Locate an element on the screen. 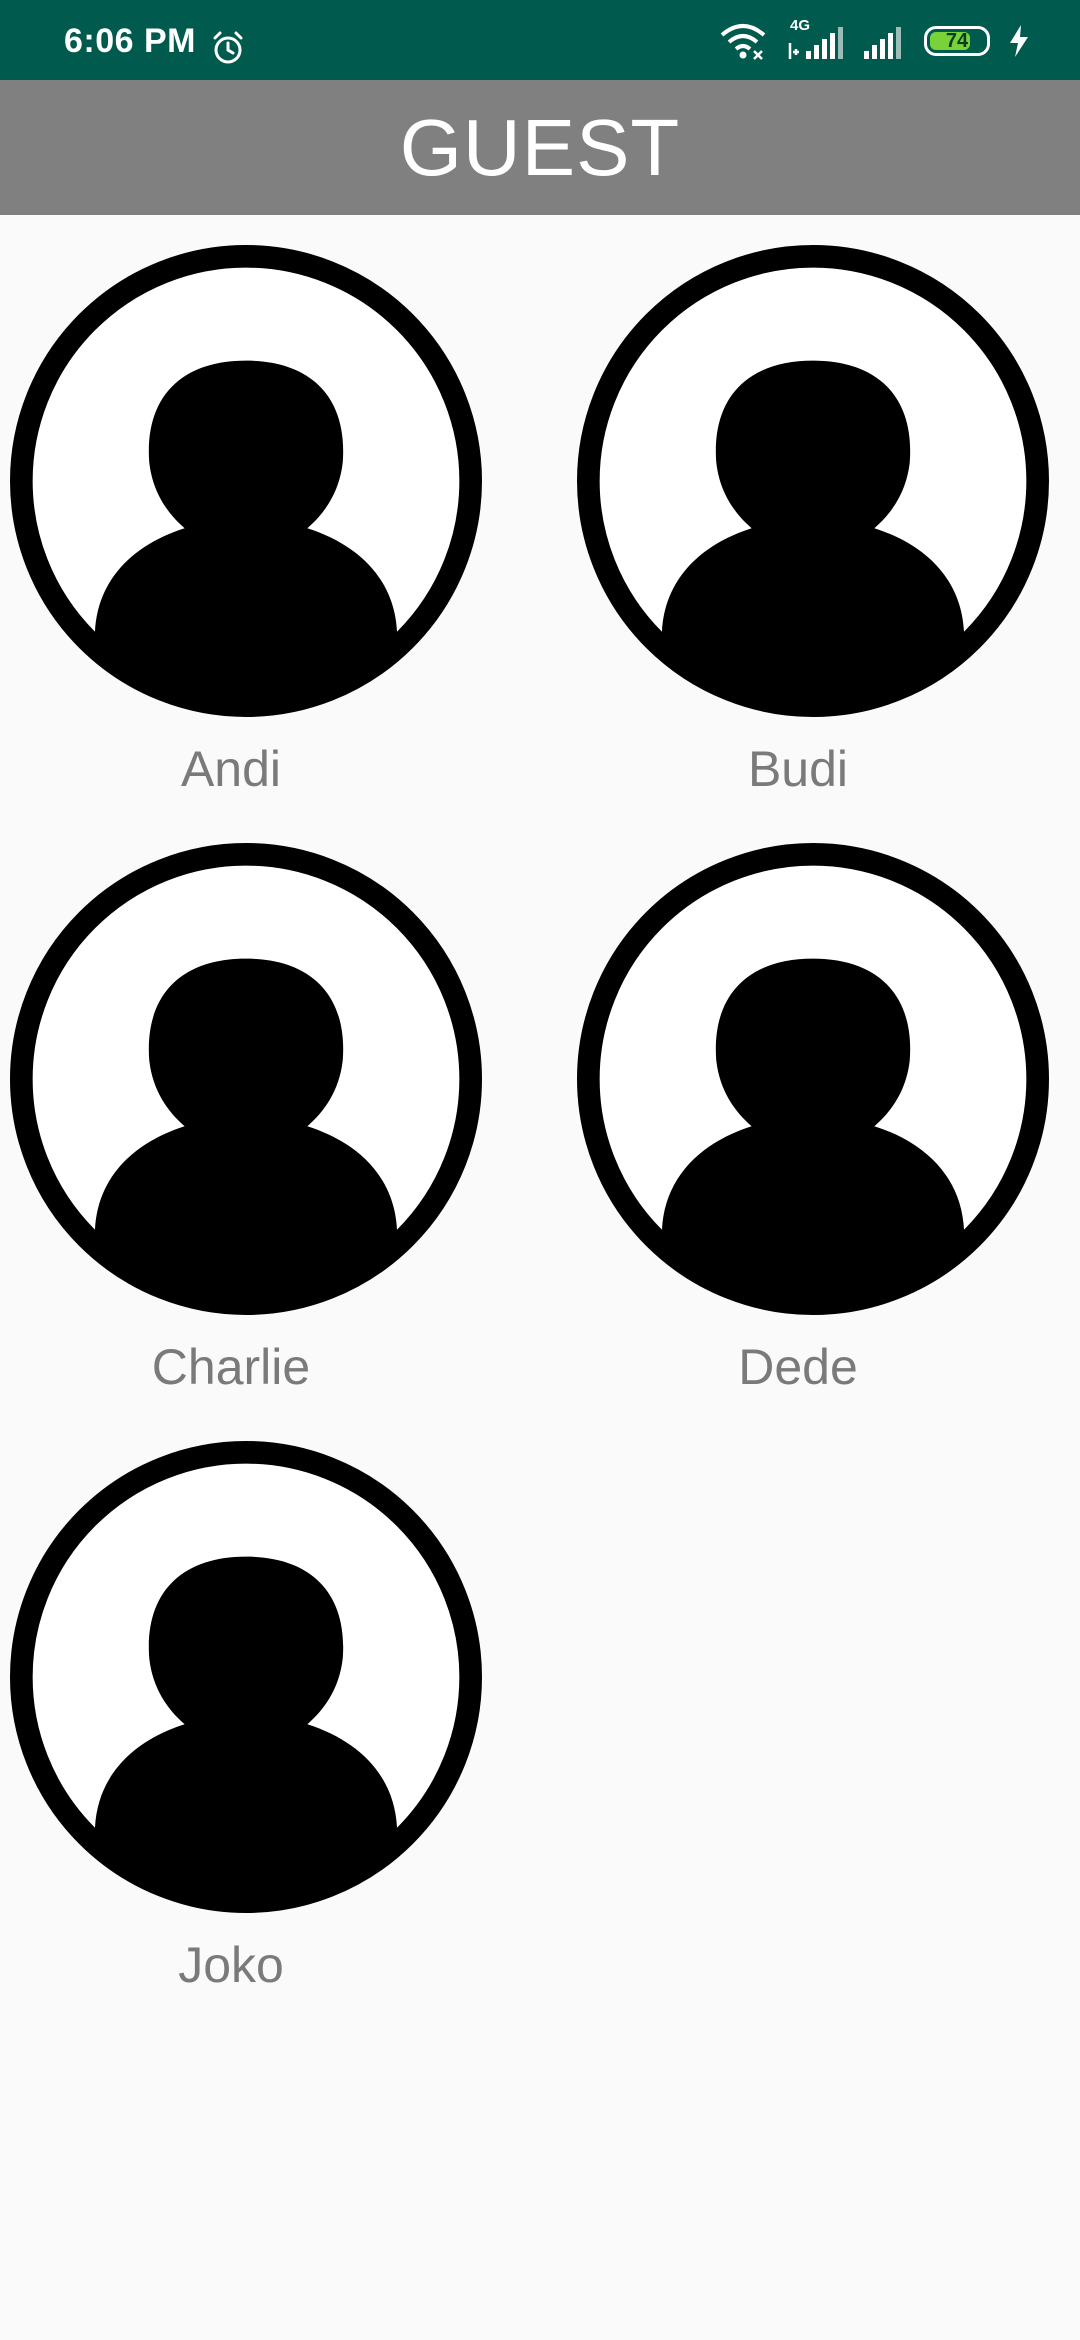  guest-card-joko: Joko is located at coordinates (241, 1710).